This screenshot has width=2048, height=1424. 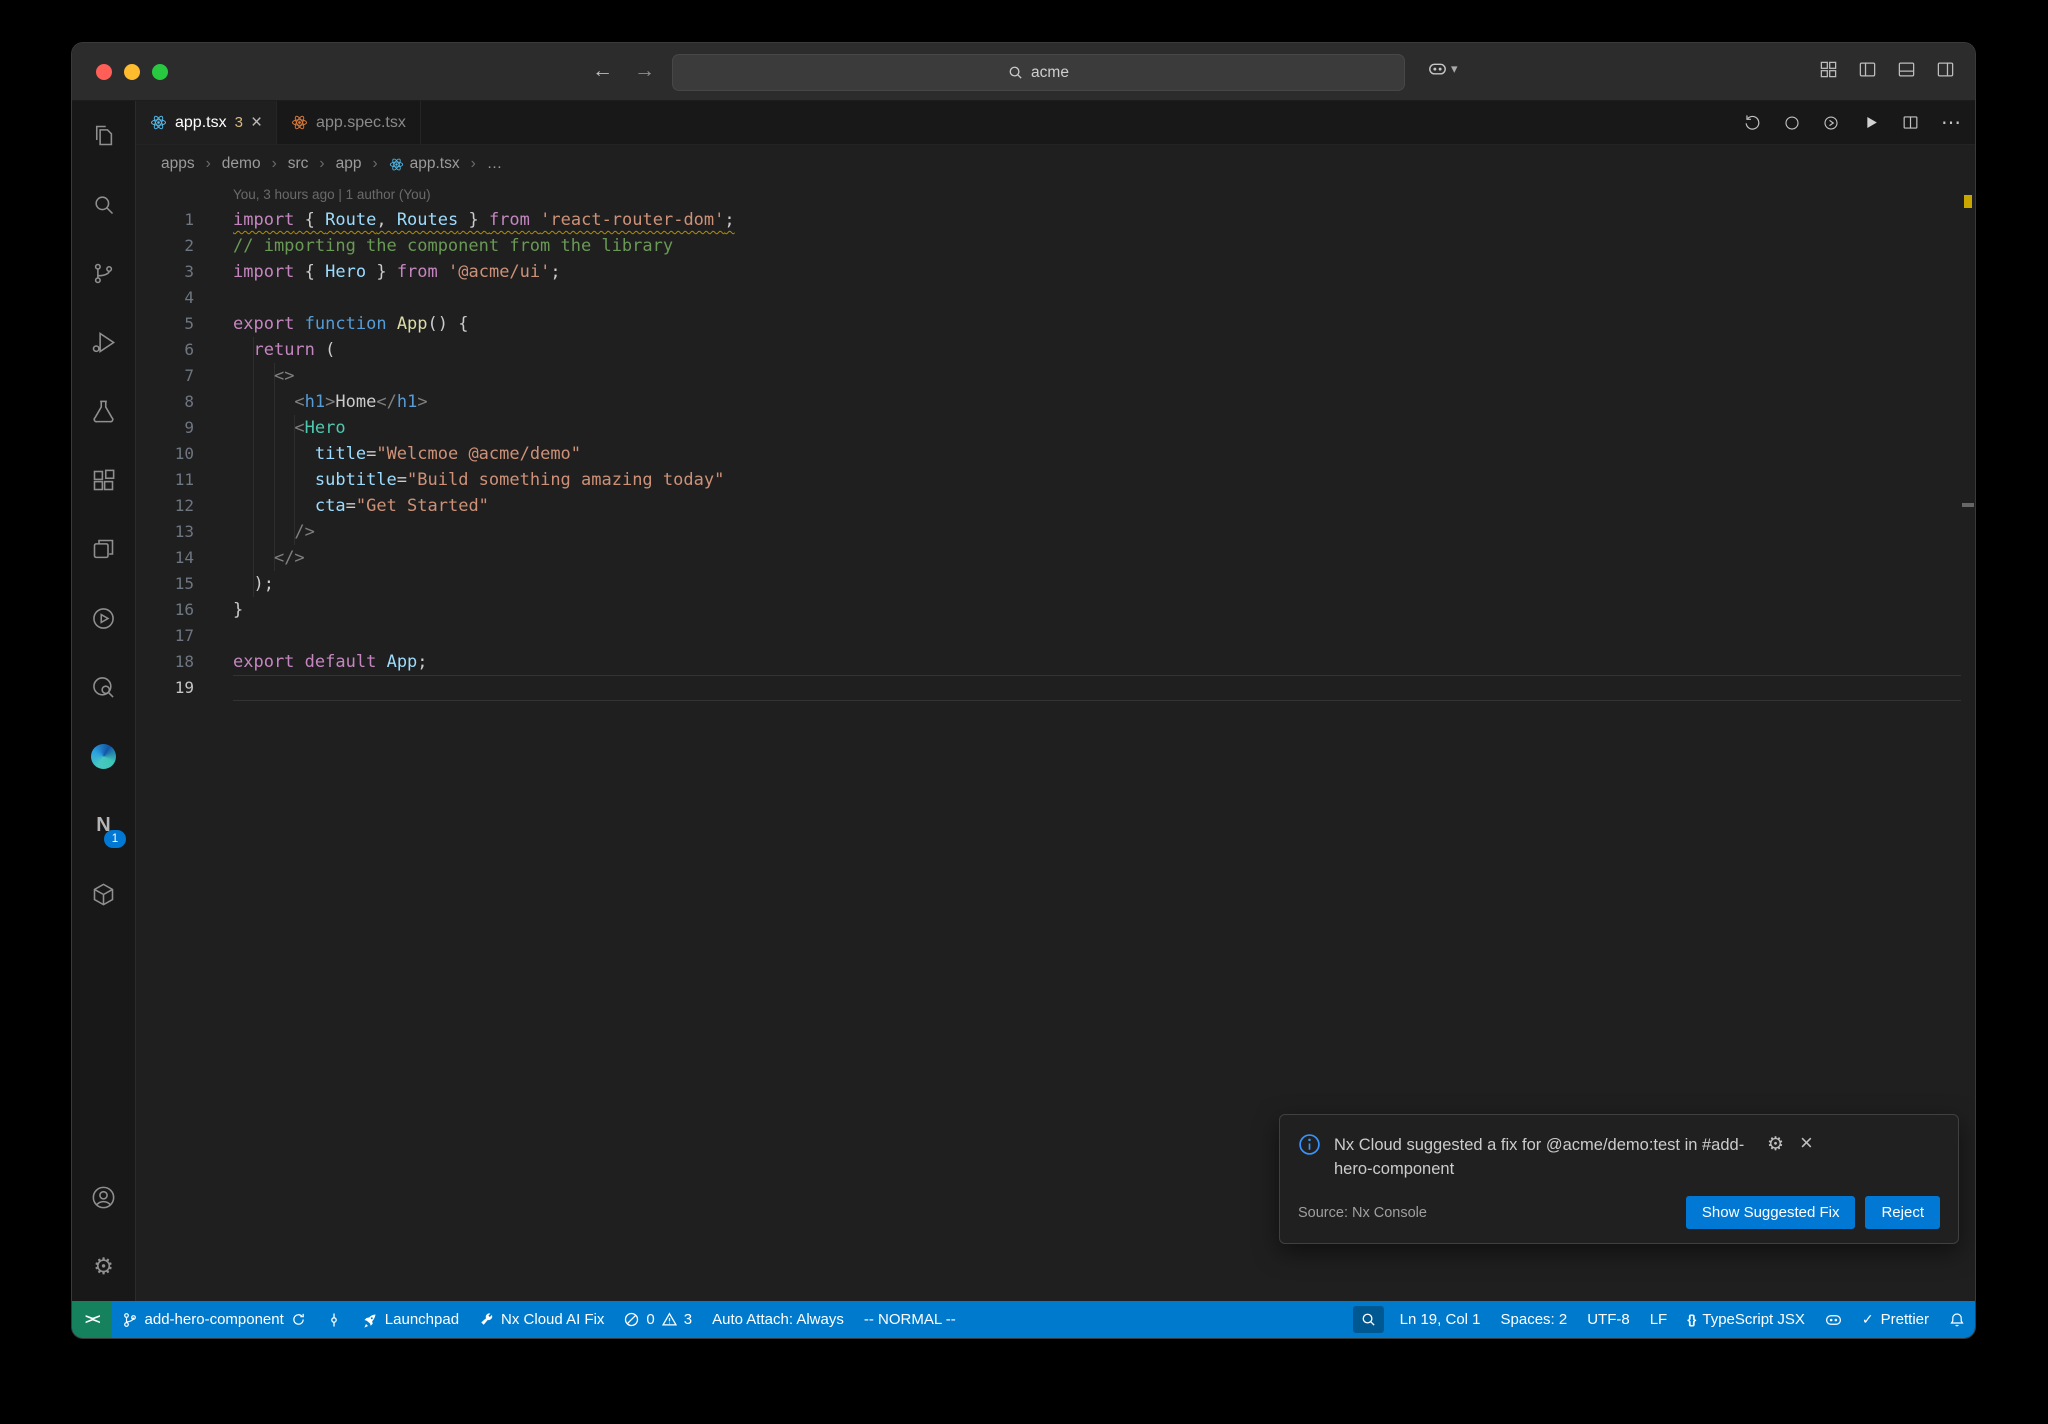 What do you see at coordinates (103, 825) in the screenshot?
I see `sidebar-item-nx-console: N 1` at bounding box center [103, 825].